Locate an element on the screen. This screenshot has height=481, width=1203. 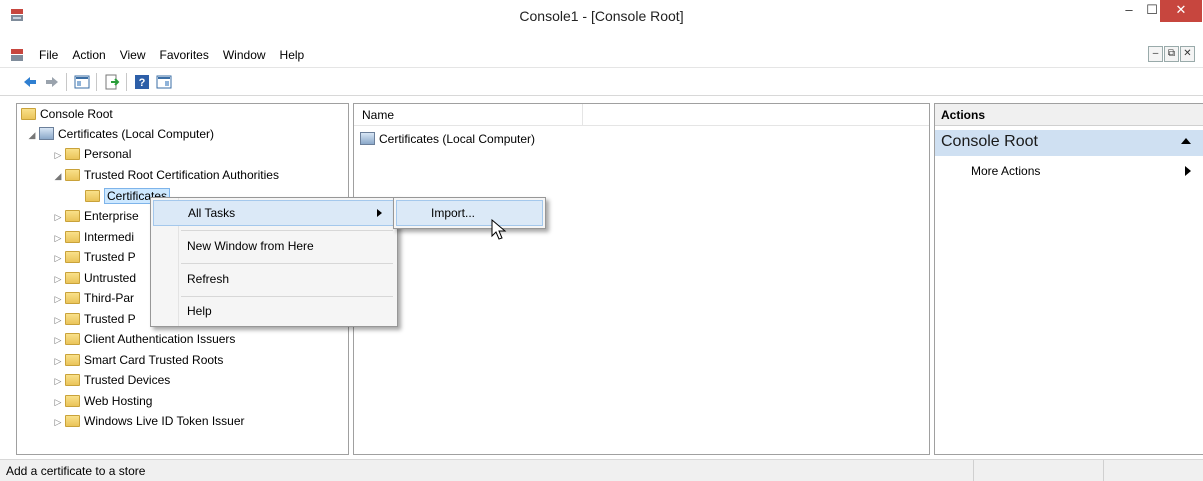
menu-item-refresh: Refresh is located at coordinates (274, 280).